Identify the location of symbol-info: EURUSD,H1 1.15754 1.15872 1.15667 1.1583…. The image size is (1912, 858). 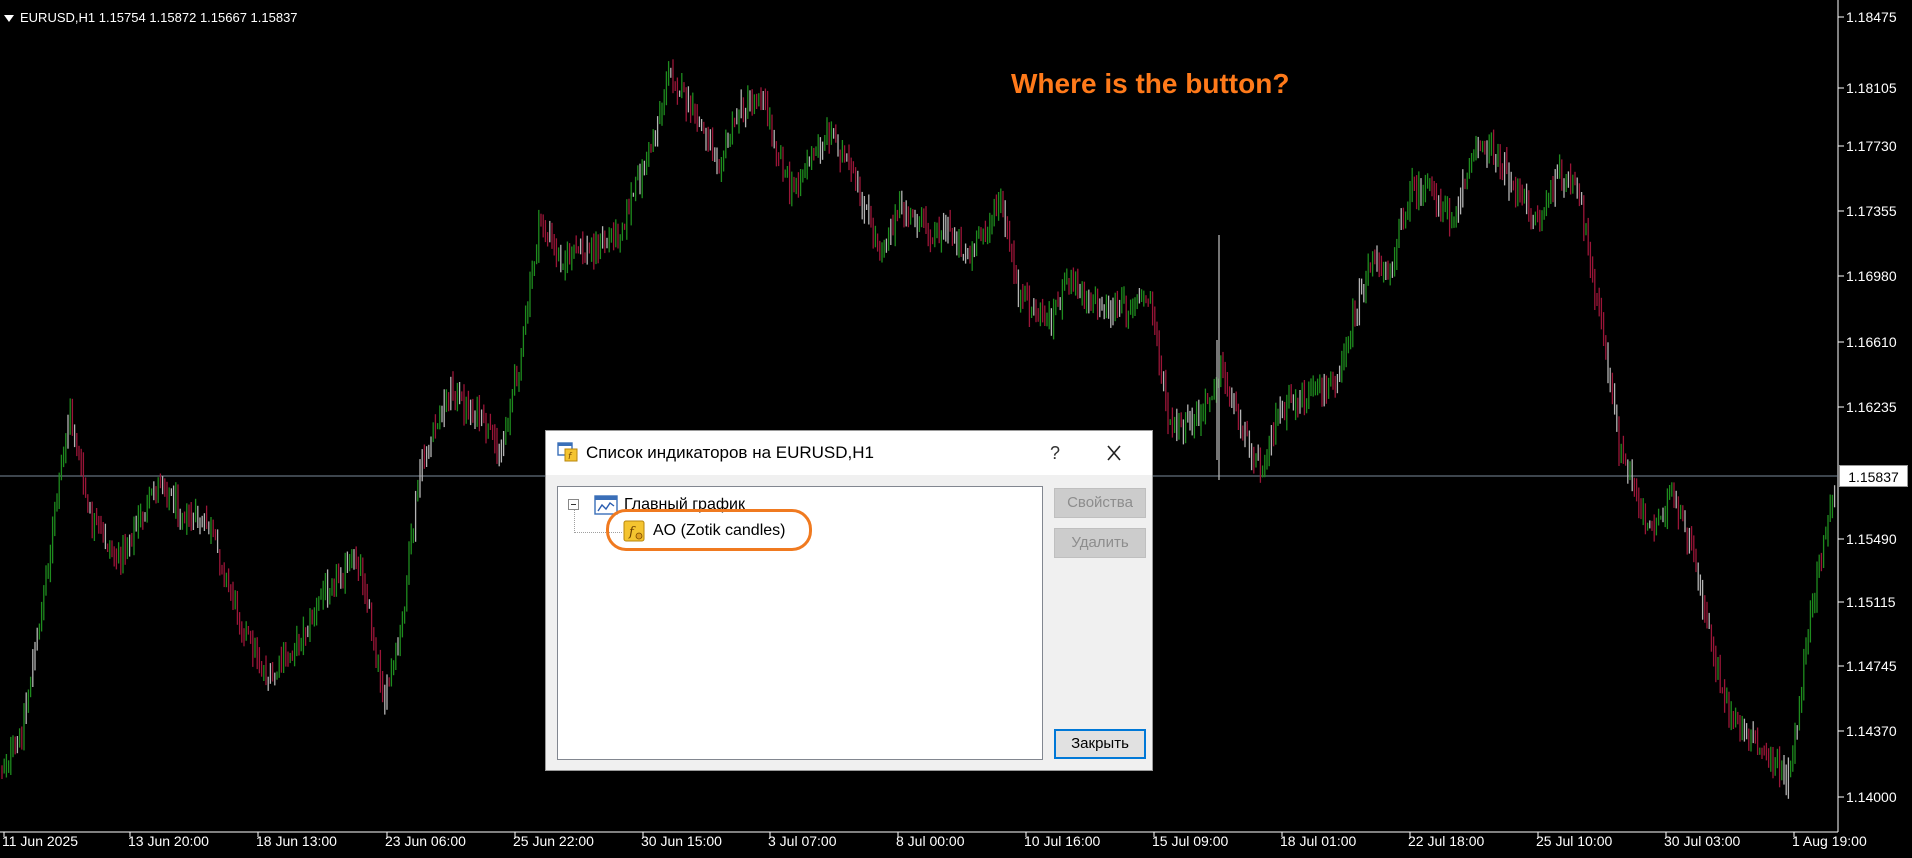
(151, 17).